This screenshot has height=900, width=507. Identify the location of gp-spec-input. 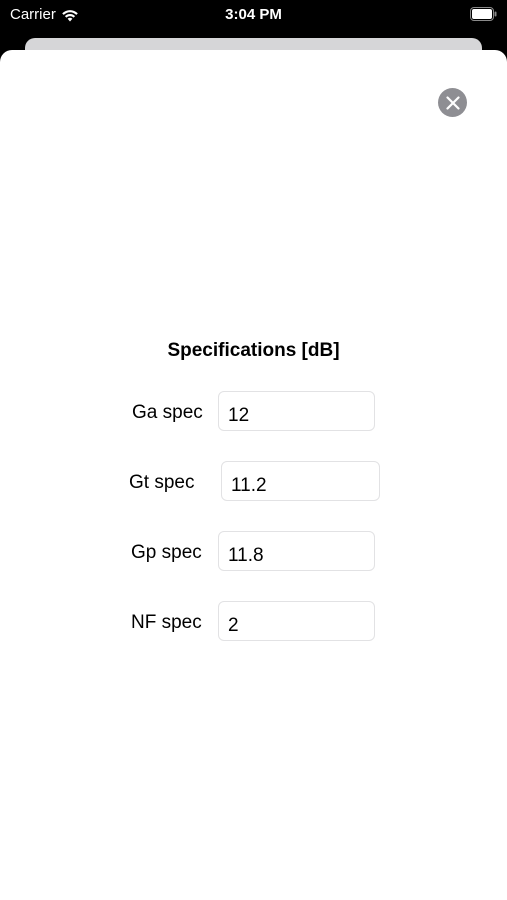
(296, 551).